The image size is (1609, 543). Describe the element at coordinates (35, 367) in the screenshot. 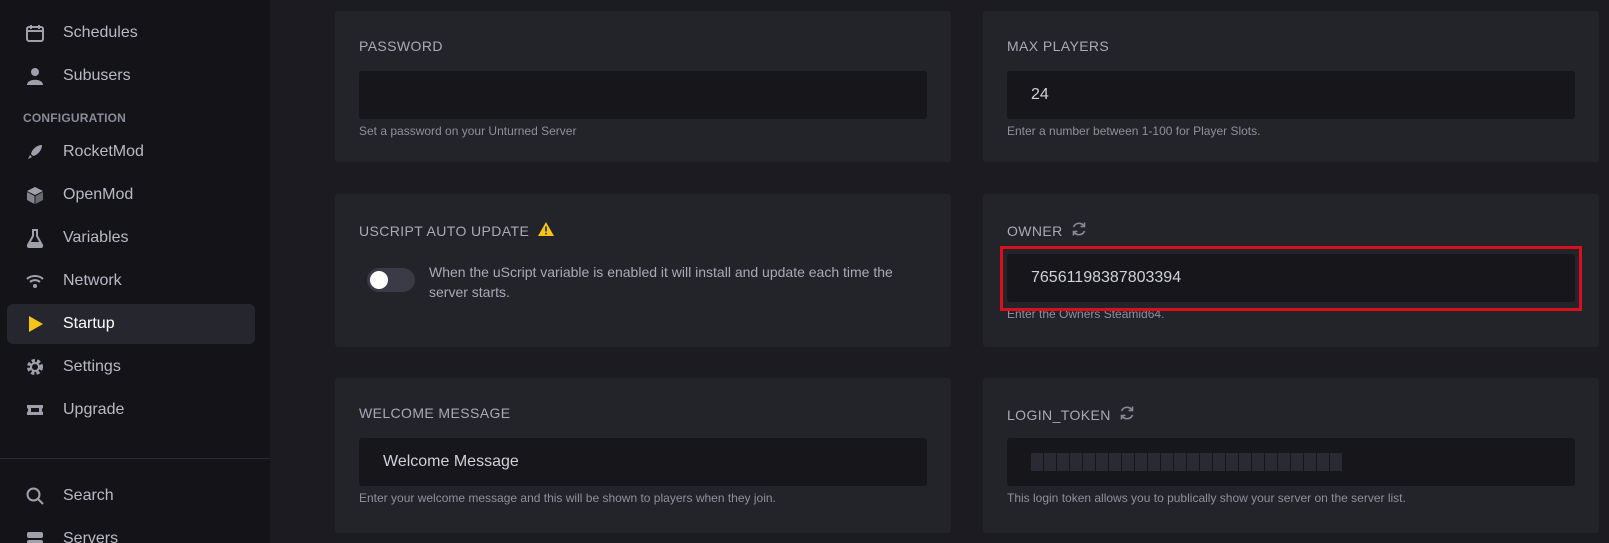

I see `gear-icon` at that location.